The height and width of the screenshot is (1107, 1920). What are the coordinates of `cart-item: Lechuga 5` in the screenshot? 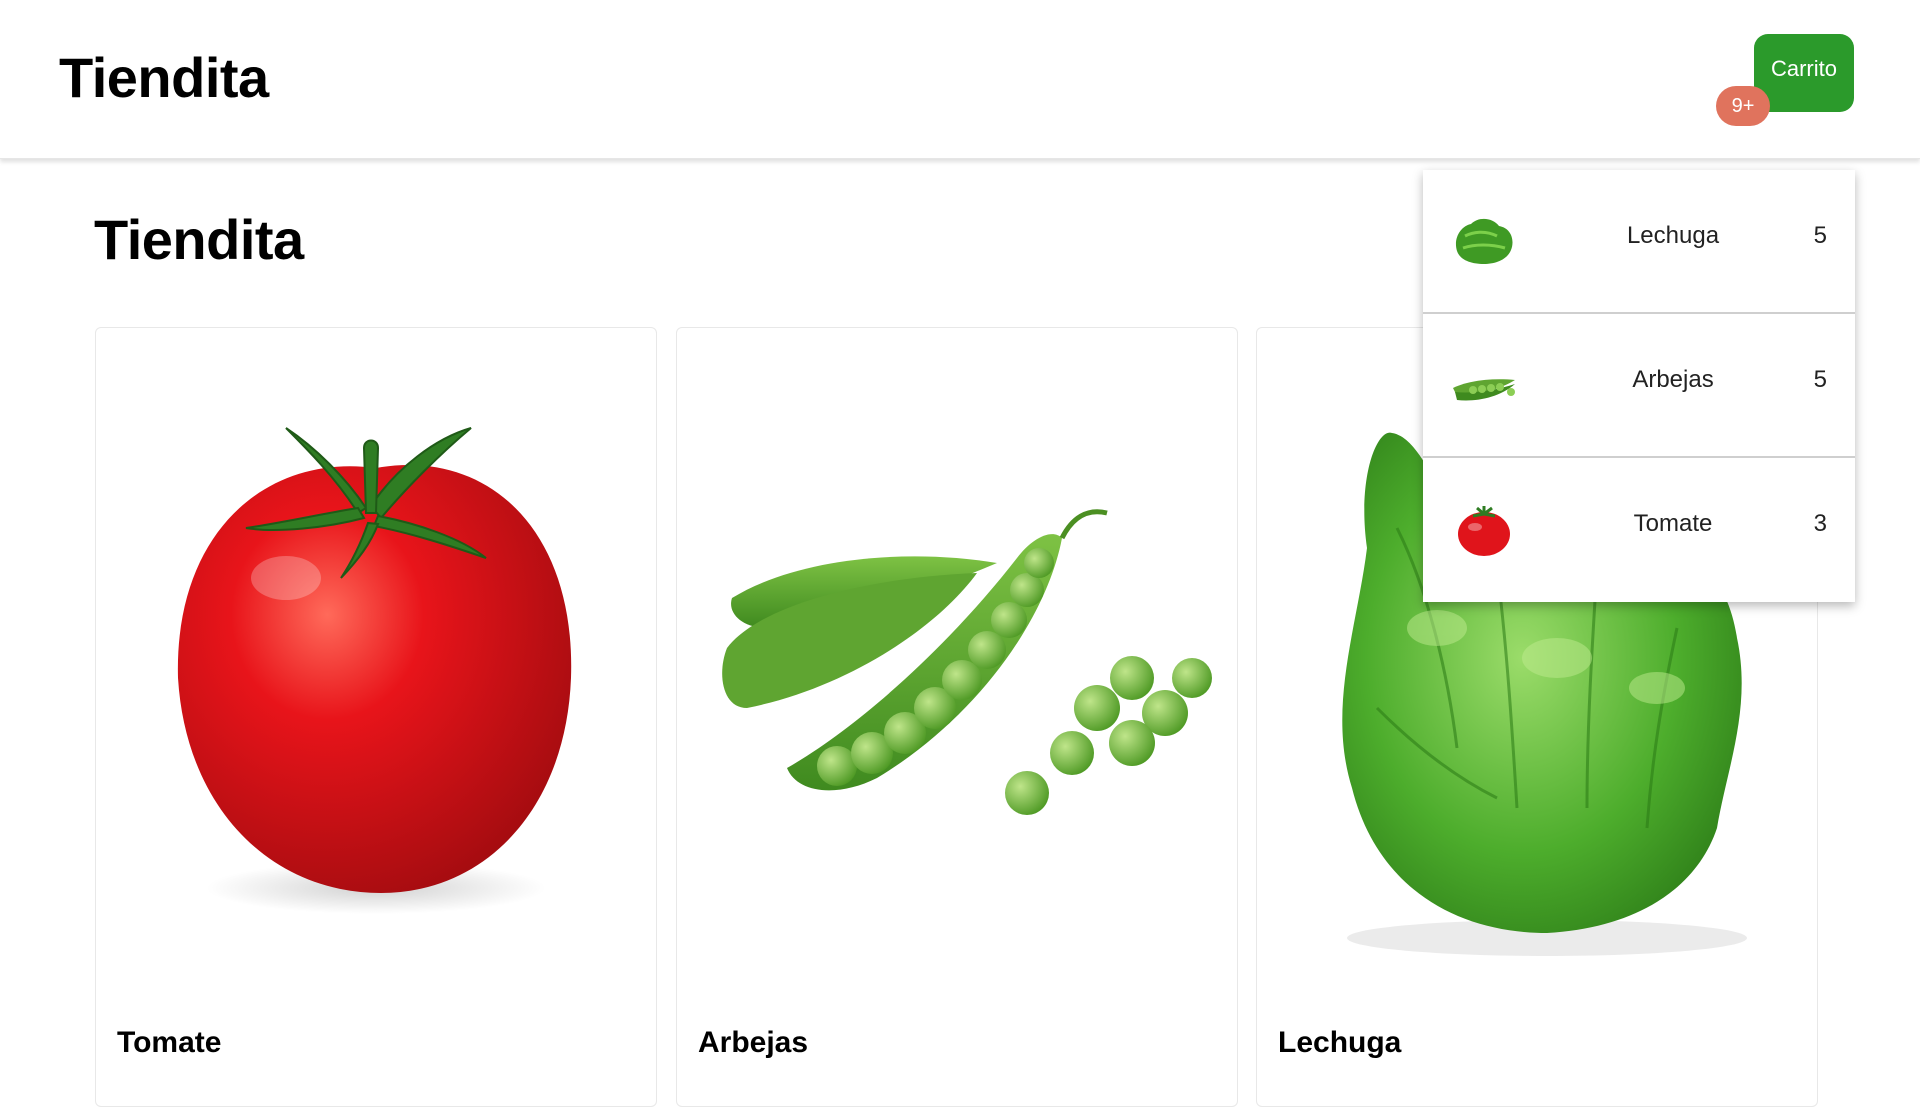 It's located at (1639, 242).